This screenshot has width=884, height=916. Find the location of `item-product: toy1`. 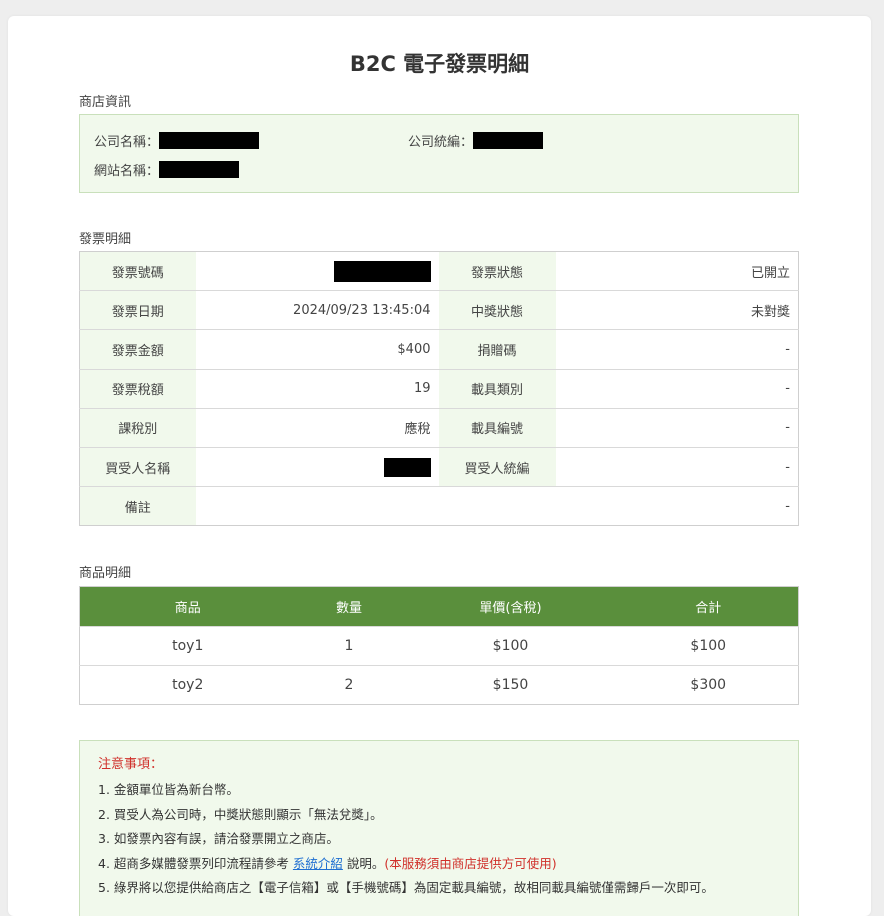

item-product: toy1 is located at coordinates (187, 646).